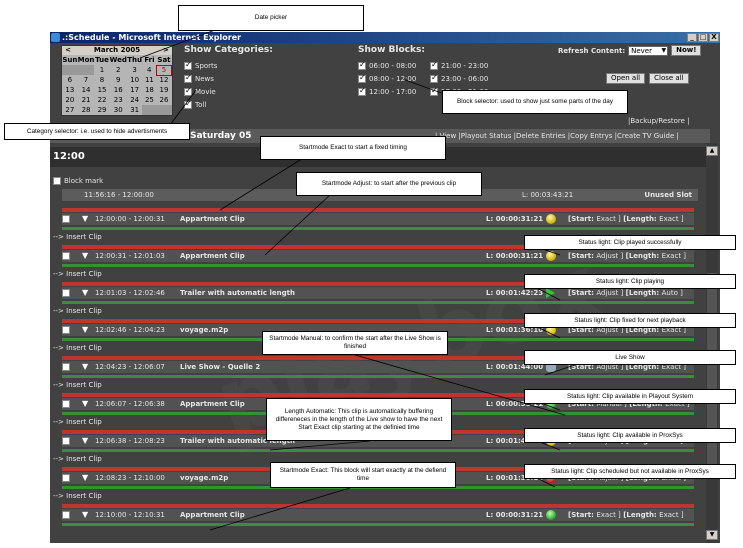 The width and height of the screenshot is (743, 548). Describe the element at coordinates (648, 50) in the screenshot. I see `refresh-select: Never` at that location.